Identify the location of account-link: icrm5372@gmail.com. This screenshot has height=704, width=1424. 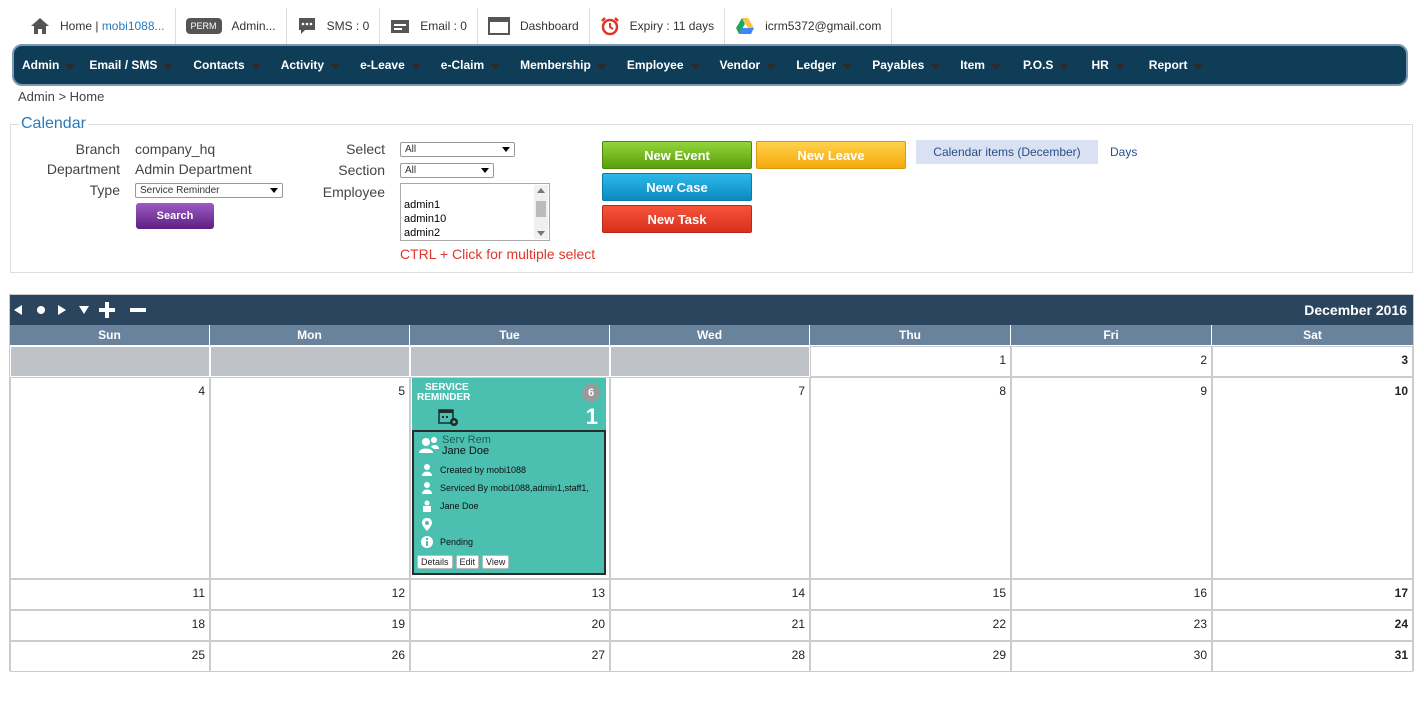
(809, 26).